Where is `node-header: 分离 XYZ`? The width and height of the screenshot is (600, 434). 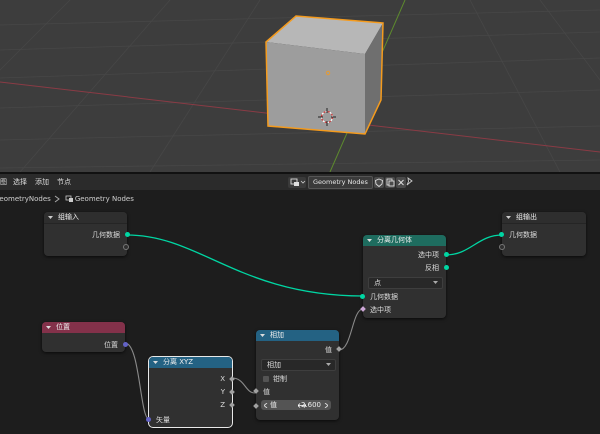 node-header: 分离 XYZ is located at coordinates (190, 362).